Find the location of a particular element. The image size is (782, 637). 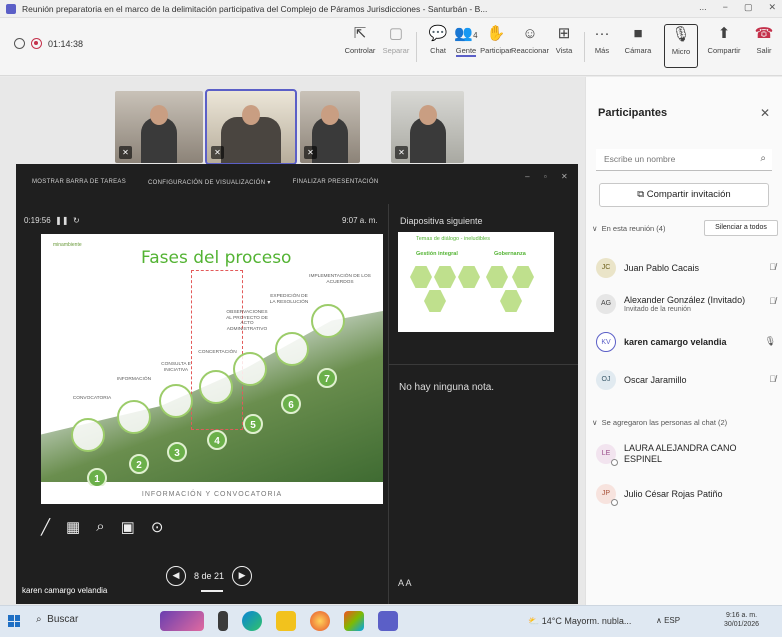

phase-4-label: CONCERTACIÓN is located at coordinates (217, 352).